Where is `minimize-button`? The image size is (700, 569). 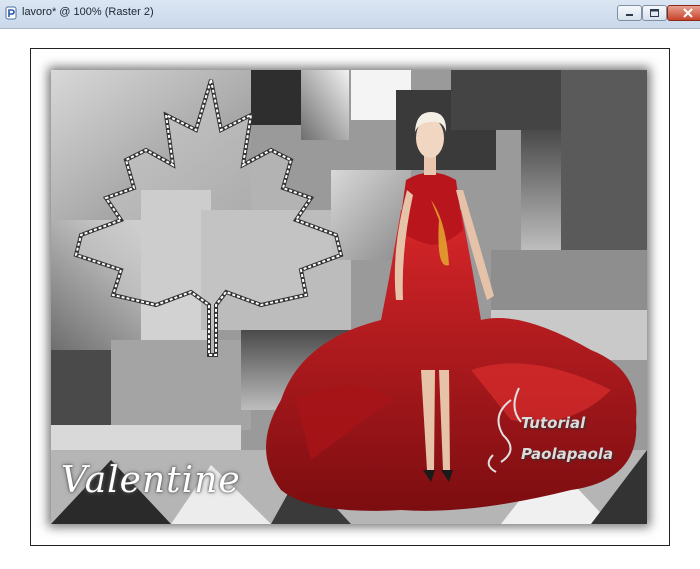 minimize-button is located at coordinates (629, 13).